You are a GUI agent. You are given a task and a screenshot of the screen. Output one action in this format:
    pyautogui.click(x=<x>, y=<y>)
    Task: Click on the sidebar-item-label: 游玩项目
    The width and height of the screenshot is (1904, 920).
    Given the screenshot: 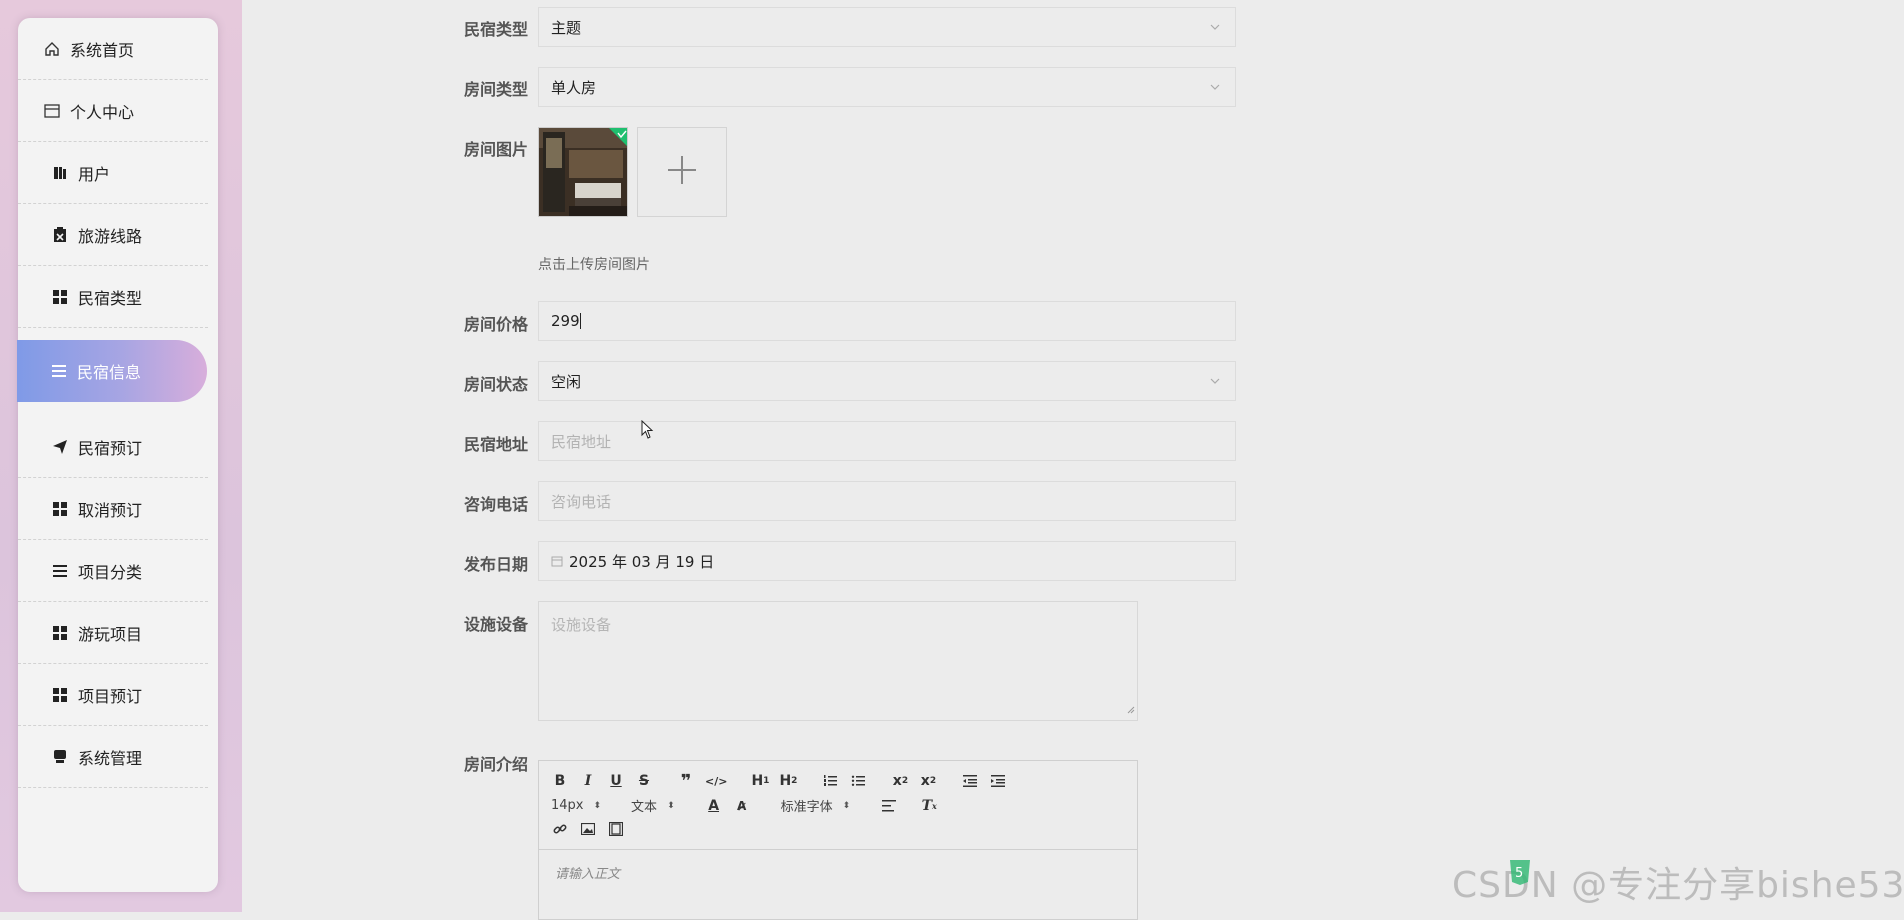 What is the action you would take?
    pyautogui.click(x=110, y=634)
    